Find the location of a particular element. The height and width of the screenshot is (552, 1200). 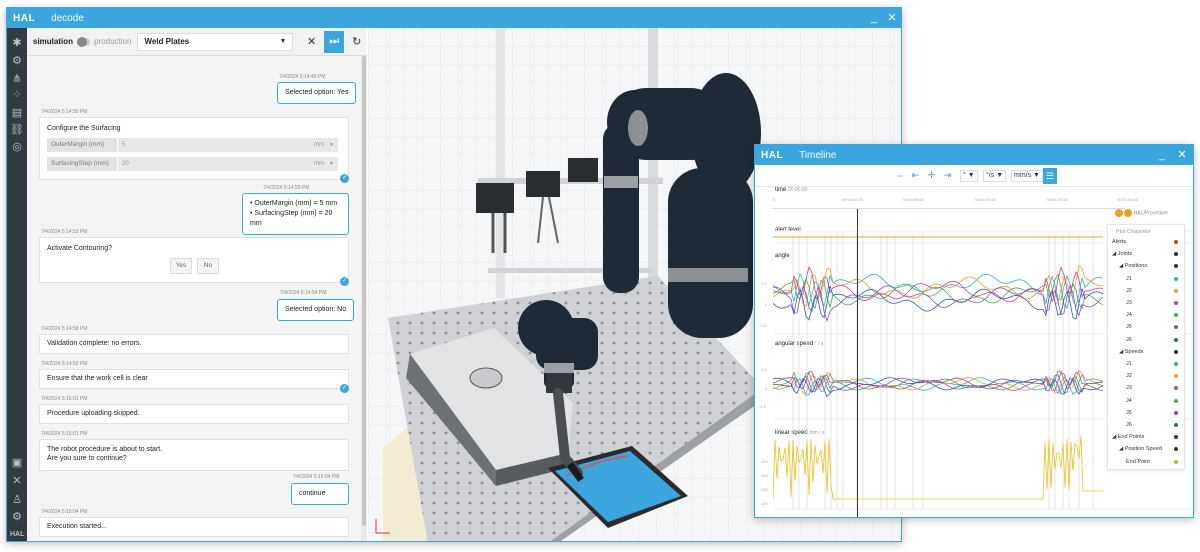

save-icon: ▣ is located at coordinates (17, 463).